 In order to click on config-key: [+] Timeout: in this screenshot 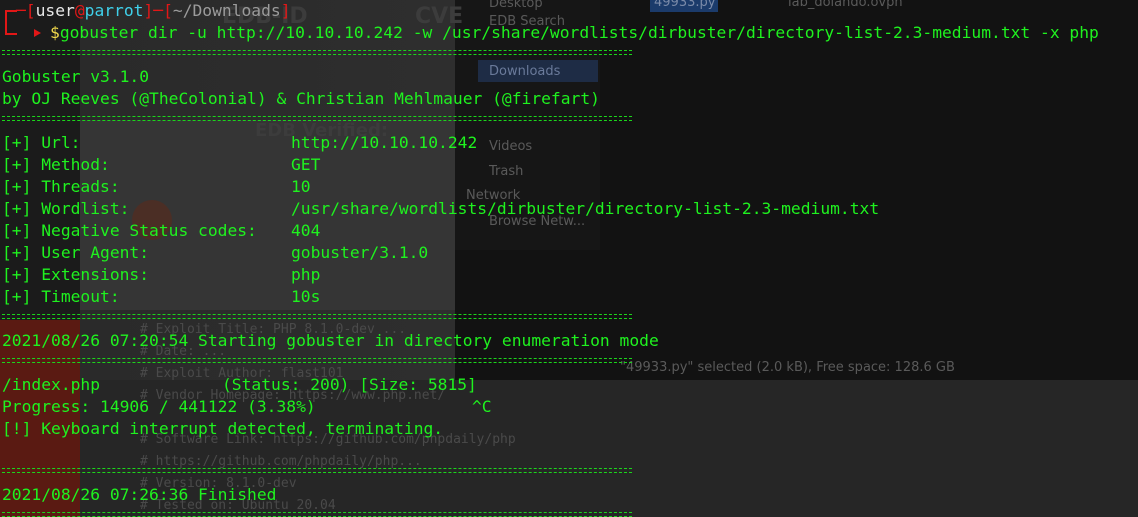, I will do `click(61, 296)`.